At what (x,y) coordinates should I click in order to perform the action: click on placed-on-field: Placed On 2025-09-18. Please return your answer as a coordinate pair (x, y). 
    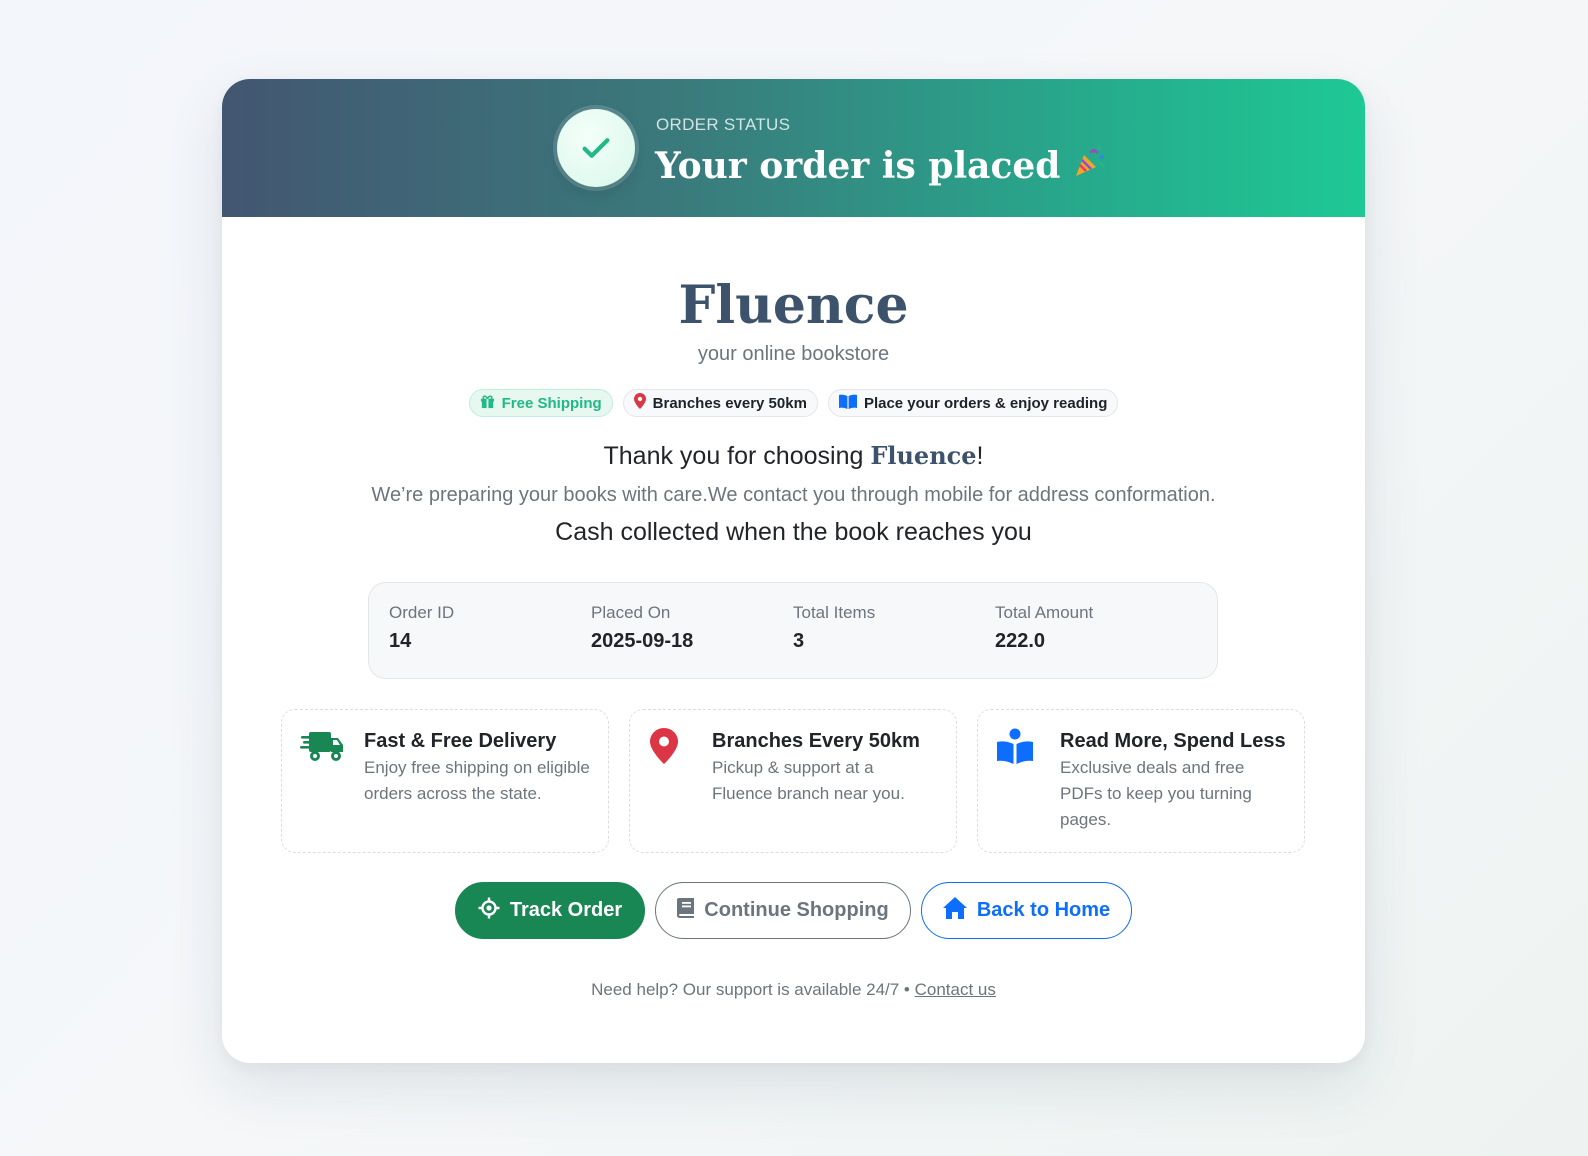
    Looking at the image, I should click on (692, 640).